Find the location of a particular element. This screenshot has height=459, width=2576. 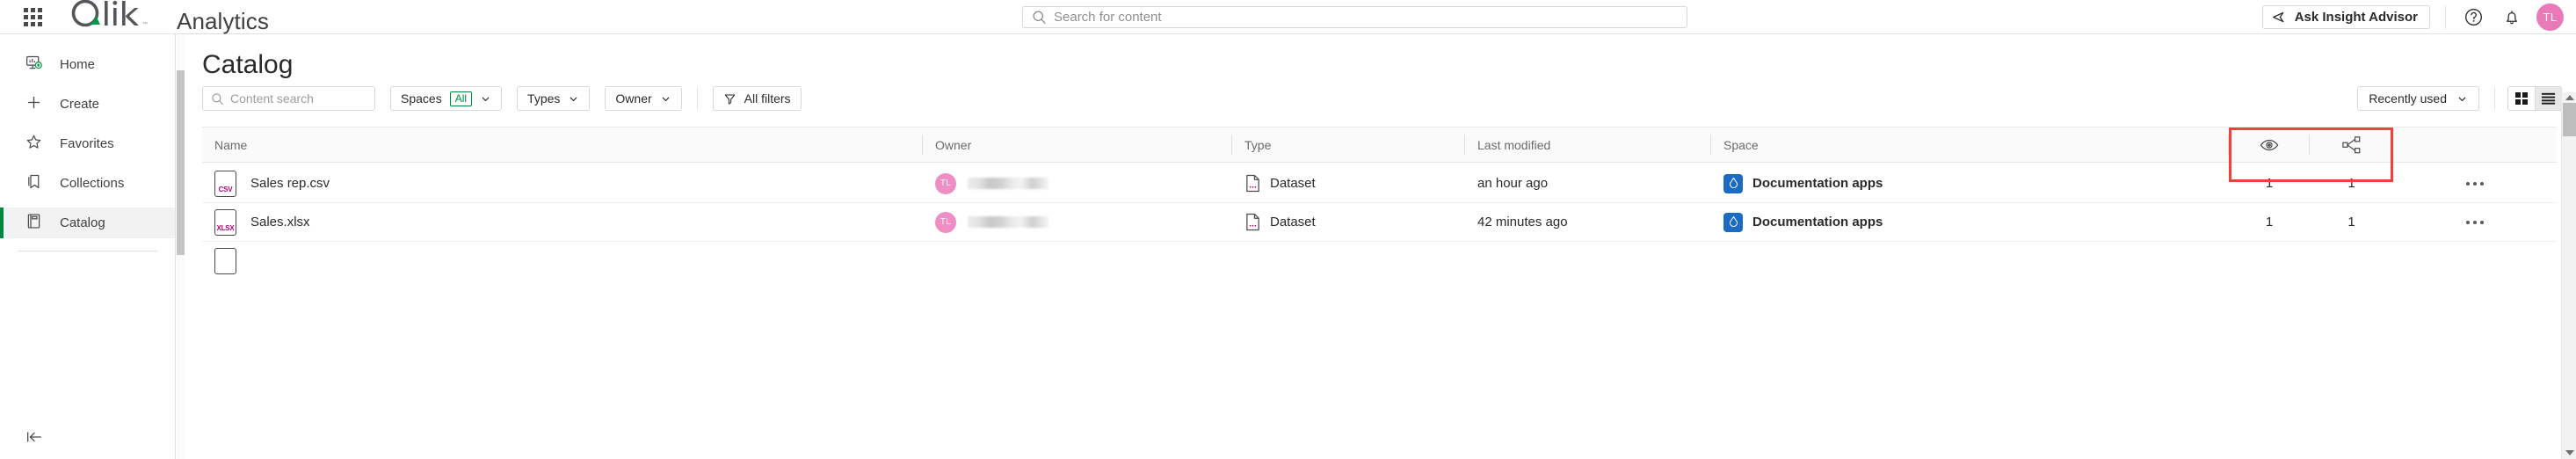

grid-view-button is located at coordinates (2521, 98).